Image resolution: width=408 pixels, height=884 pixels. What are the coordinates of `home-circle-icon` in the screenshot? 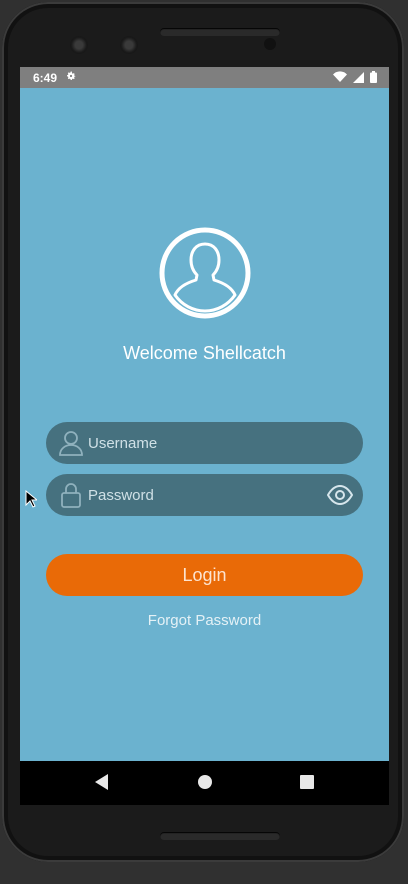 It's located at (205, 782).